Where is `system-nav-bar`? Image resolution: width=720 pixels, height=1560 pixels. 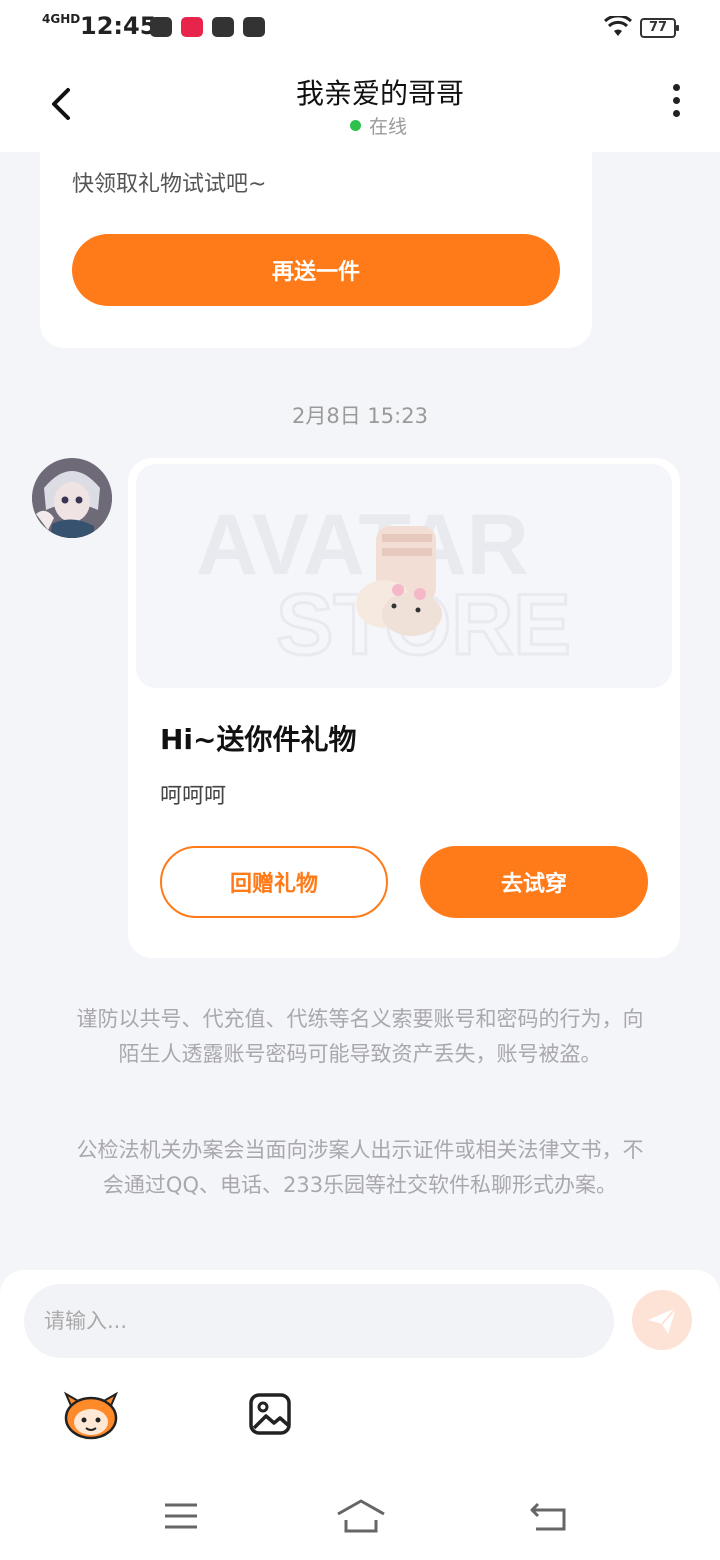
system-nav-bar is located at coordinates (360, 1515).